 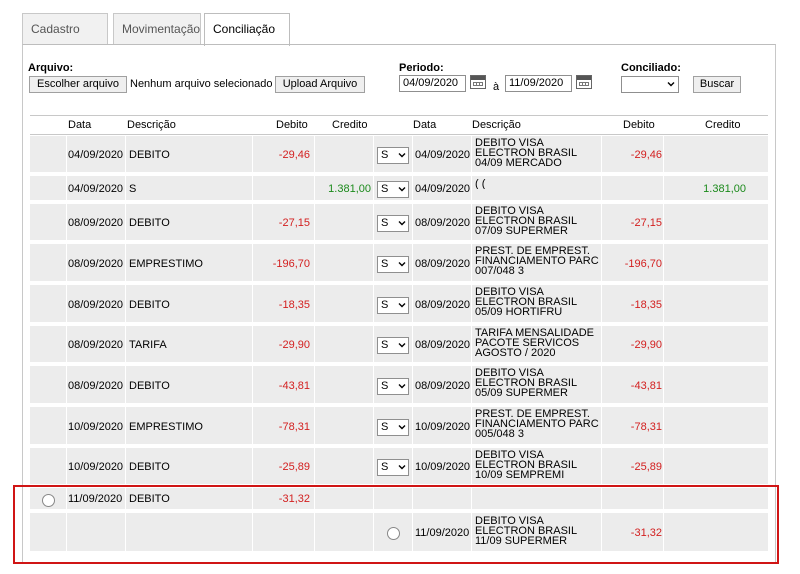 I want to click on row-debit: -27,15, so click(x=294, y=223).